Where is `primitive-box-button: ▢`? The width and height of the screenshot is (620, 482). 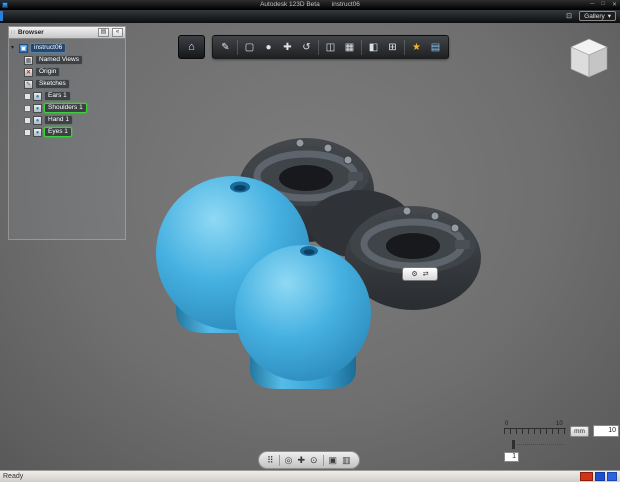
primitive-box-button: ▢ is located at coordinates (249, 47).